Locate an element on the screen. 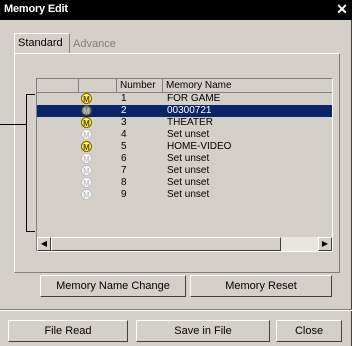  list-item: M 5 HOME-VIDEO is located at coordinates (184, 147).